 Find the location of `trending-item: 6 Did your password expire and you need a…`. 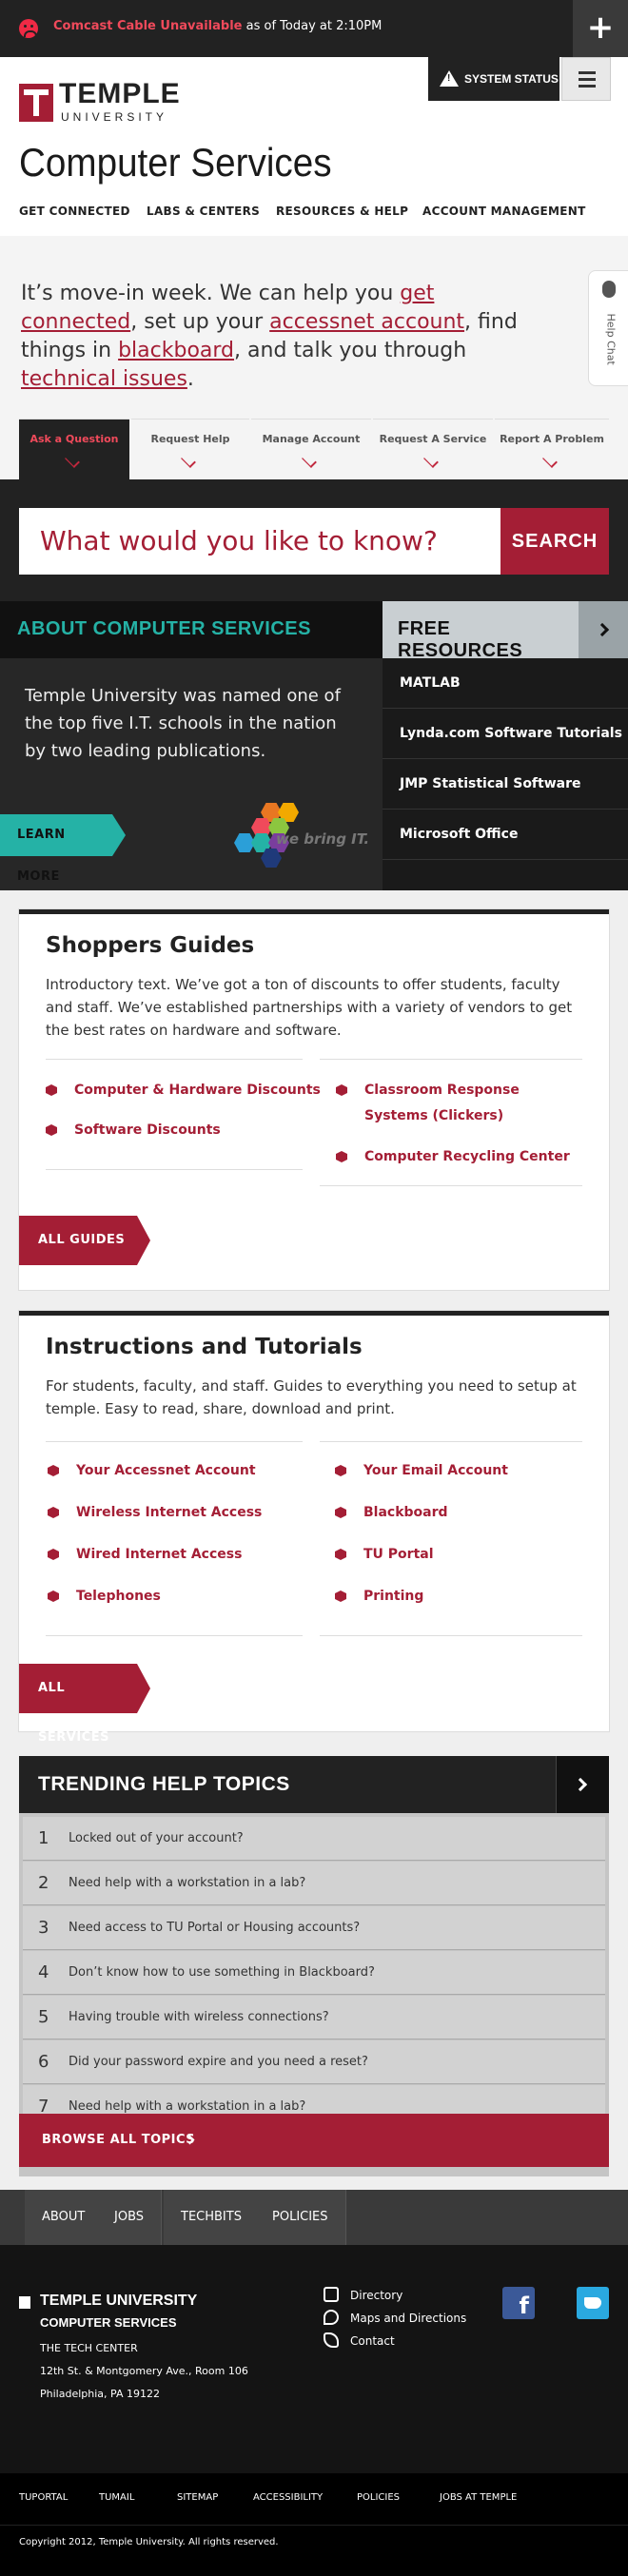

trending-item: 6 Did your password expire and you need a… is located at coordinates (314, 2062).